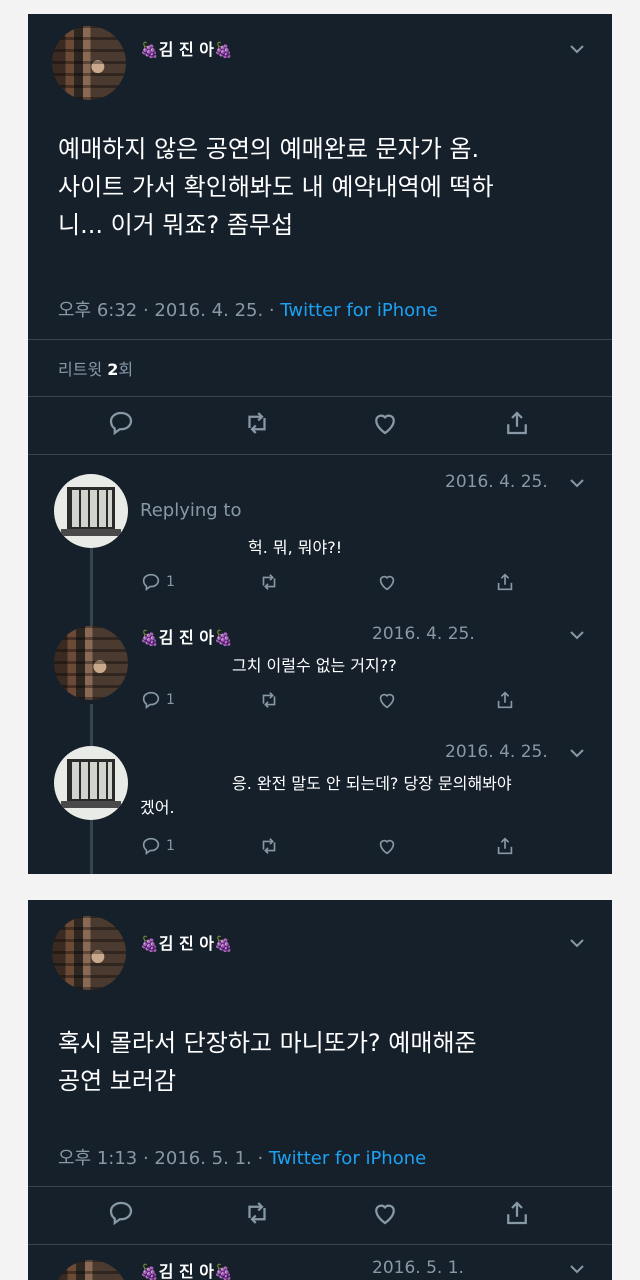 Image resolution: width=640 pixels, height=1280 pixels. Describe the element at coordinates (418, 1268) in the screenshot. I see `reply-date: 2016. 5. 1.` at that location.